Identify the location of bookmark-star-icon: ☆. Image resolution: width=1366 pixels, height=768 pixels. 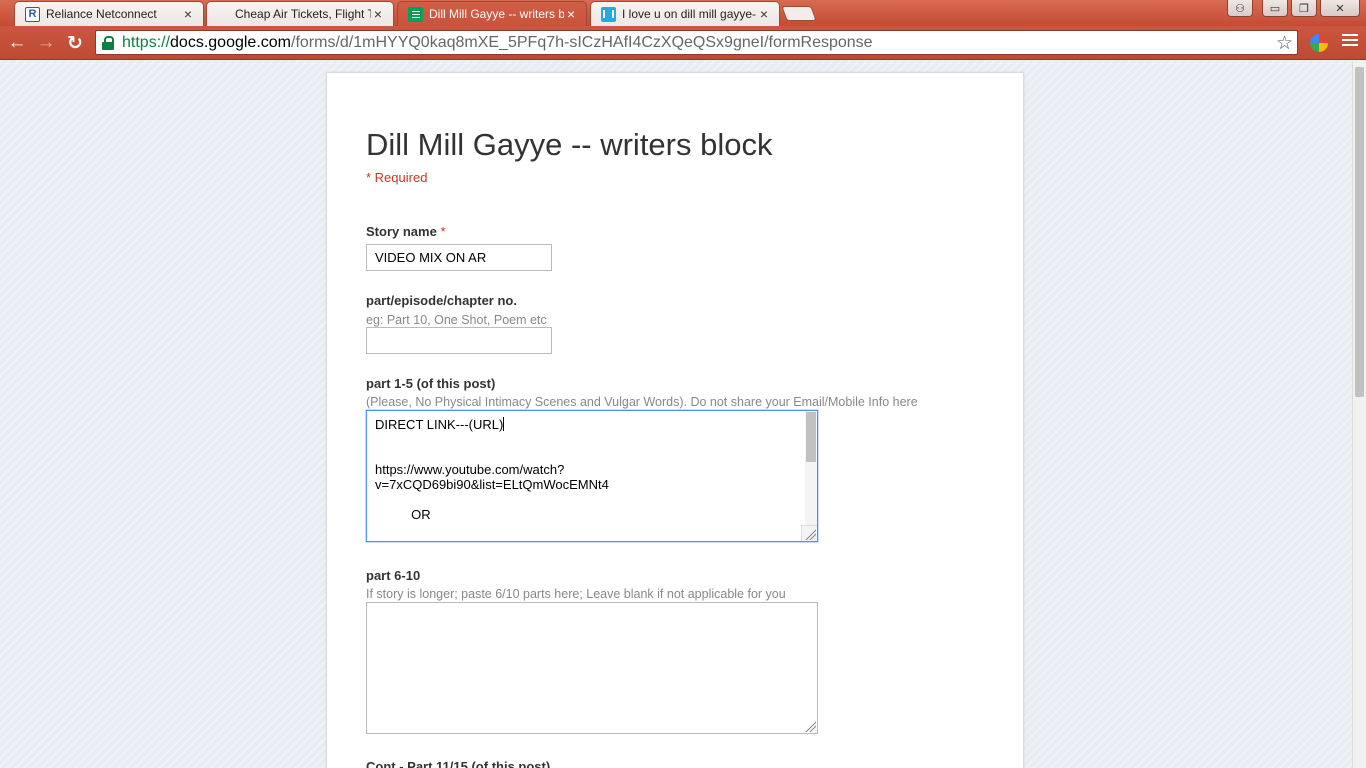
(1284, 43).